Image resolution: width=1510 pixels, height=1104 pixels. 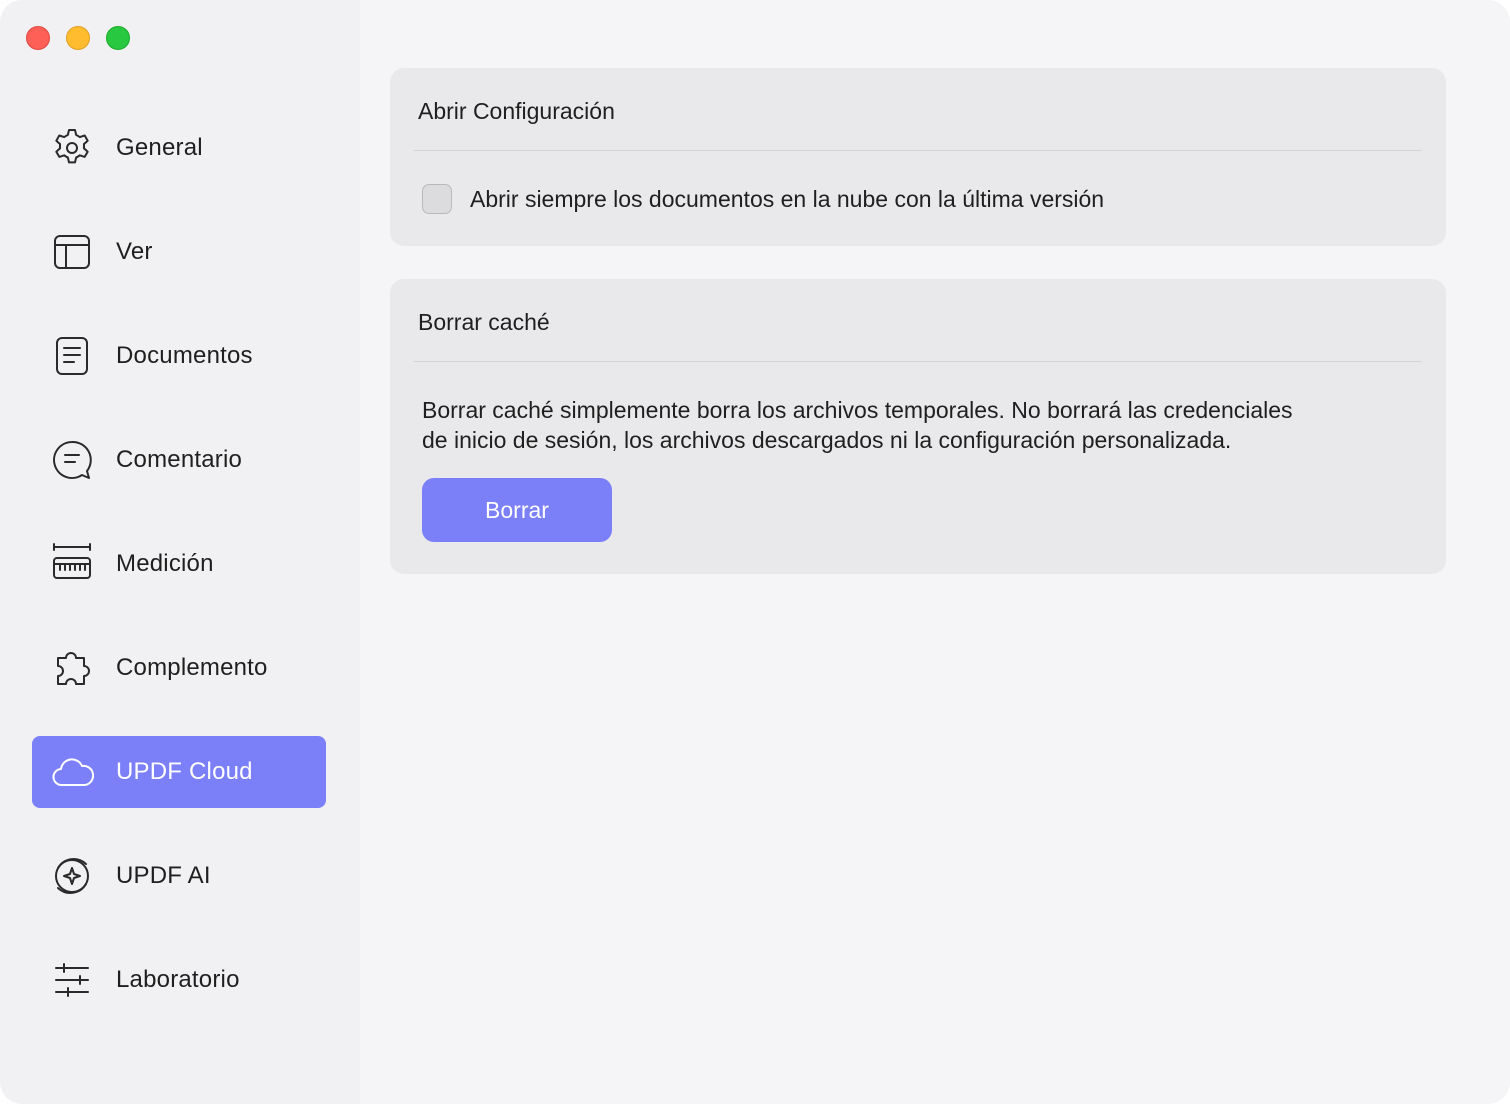 What do you see at coordinates (38, 38) in the screenshot?
I see `close-window-button` at bounding box center [38, 38].